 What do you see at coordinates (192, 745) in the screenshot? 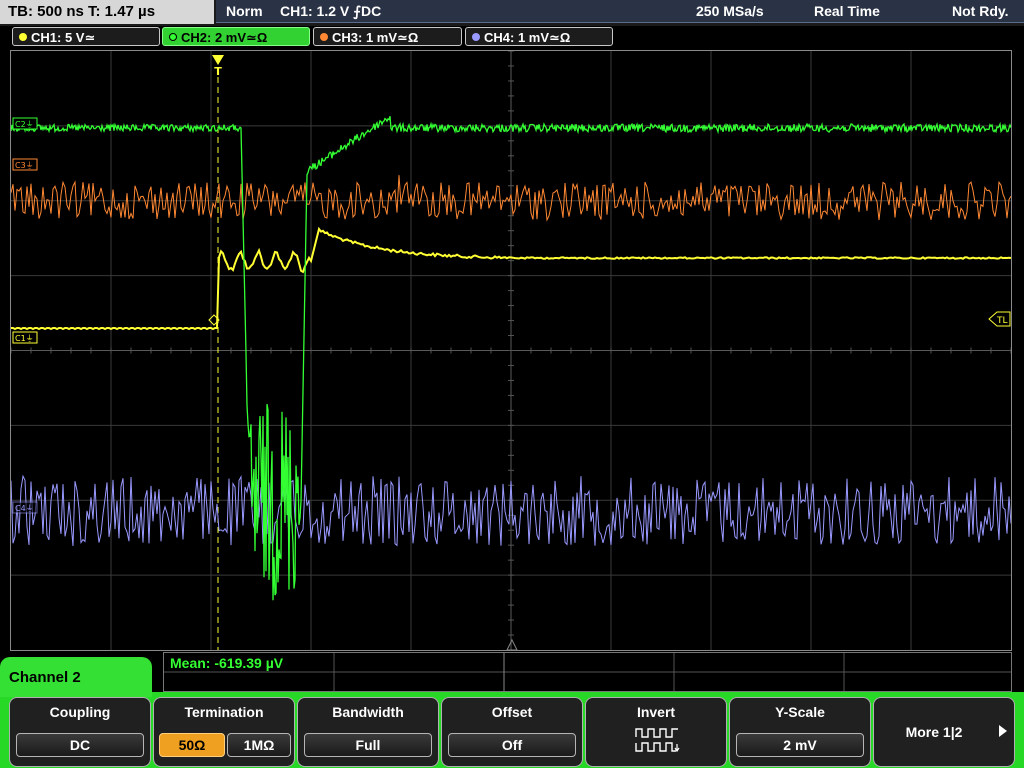
I see `termination-50ohm-option: 50Ω` at bounding box center [192, 745].